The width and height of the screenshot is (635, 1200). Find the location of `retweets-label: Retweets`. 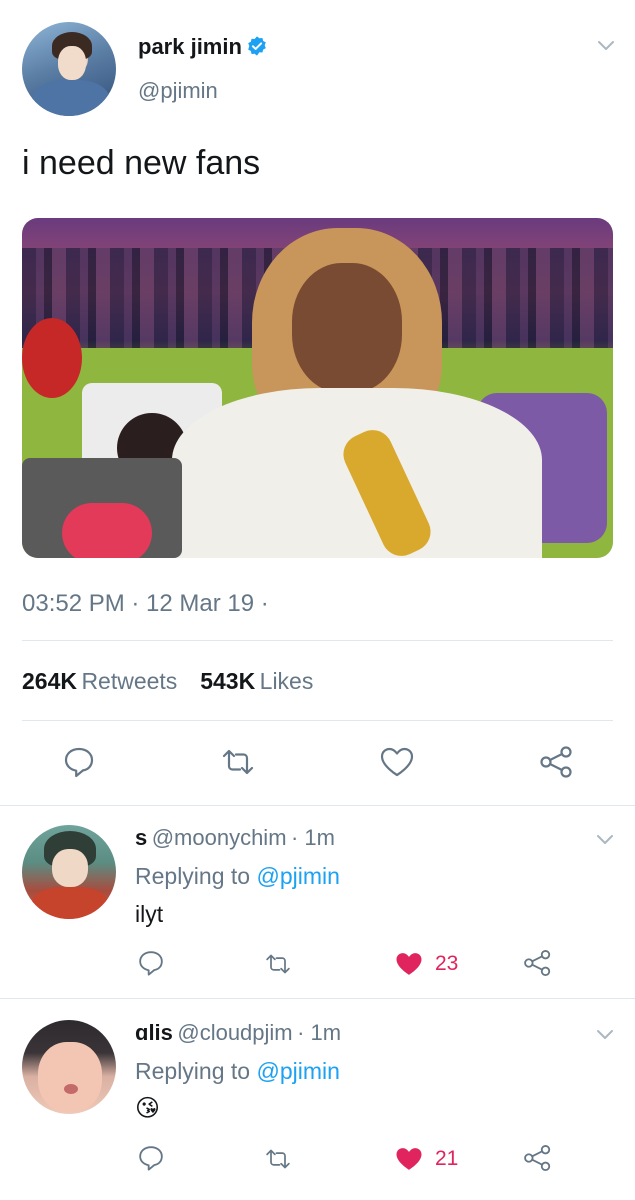

retweets-label: Retweets is located at coordinates (129, 681).